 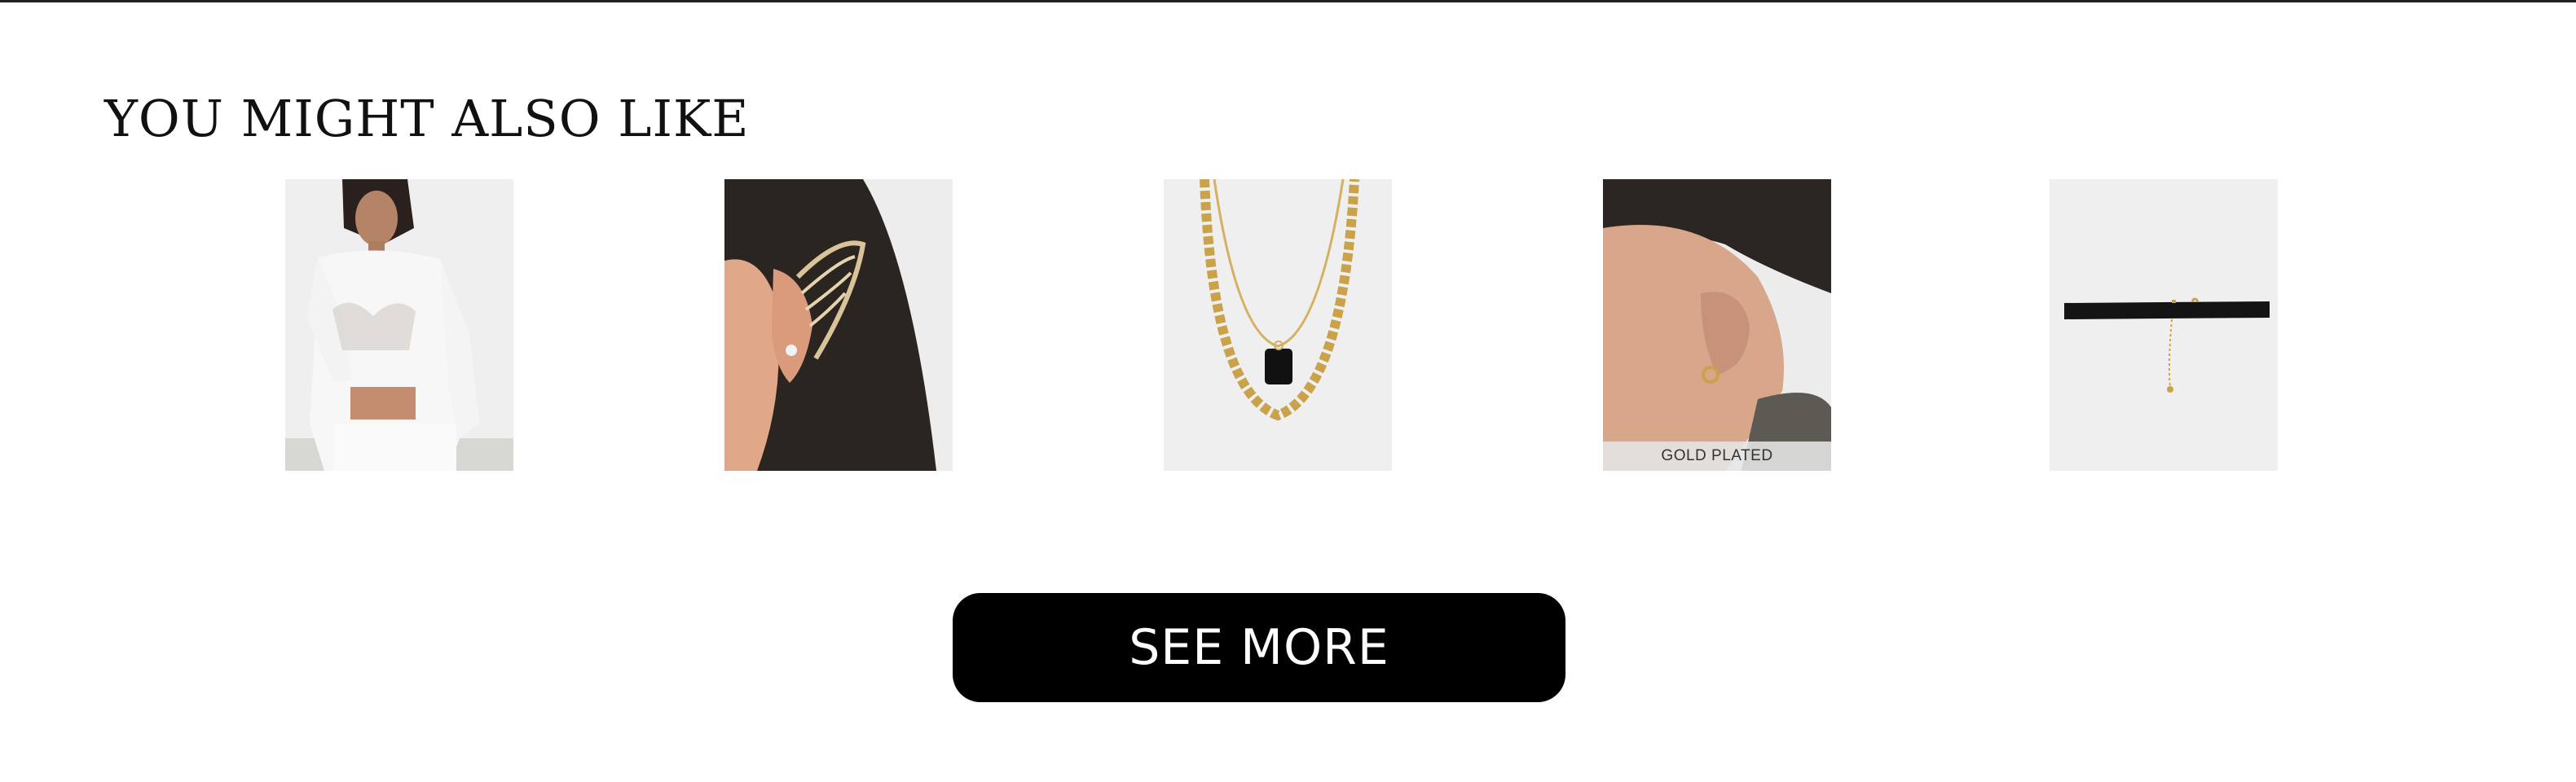 What do you see at coordinates (427, 119) in the screenshot?
I see `section-title: YOU MIGHT ALSO LIKE` at bounding box center [427, 119].